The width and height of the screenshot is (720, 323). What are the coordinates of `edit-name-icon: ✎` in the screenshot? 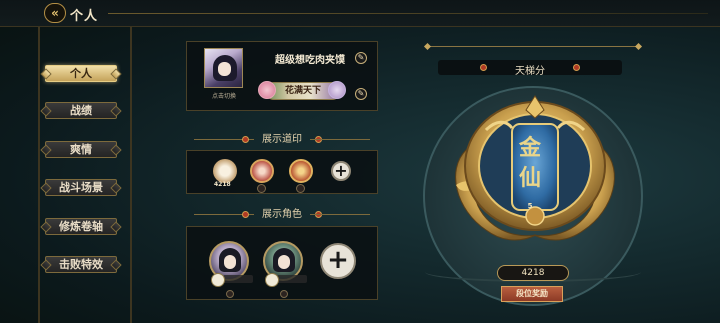 It's located at (361, 58).